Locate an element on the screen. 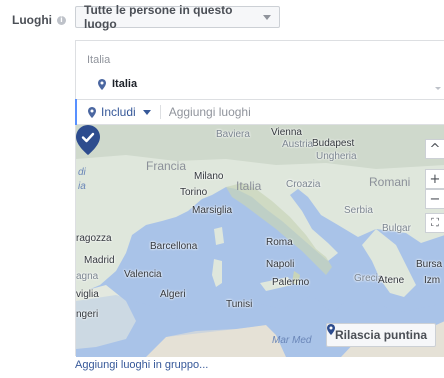 The width and height of the screenshot is (444, 378). map-label-croazia: Croazia is located at coordinates (303, 184).